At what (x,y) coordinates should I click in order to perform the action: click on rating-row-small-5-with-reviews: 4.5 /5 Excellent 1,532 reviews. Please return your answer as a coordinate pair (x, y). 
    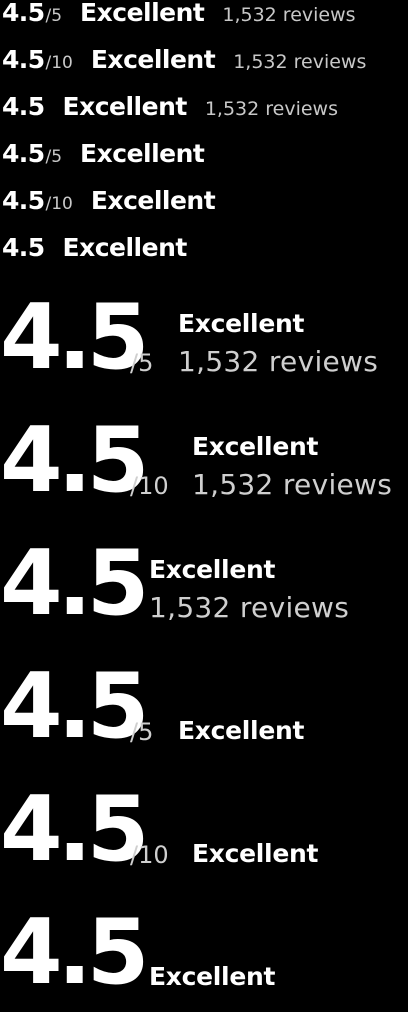
    Looking at the image, I should click on (179, 20).